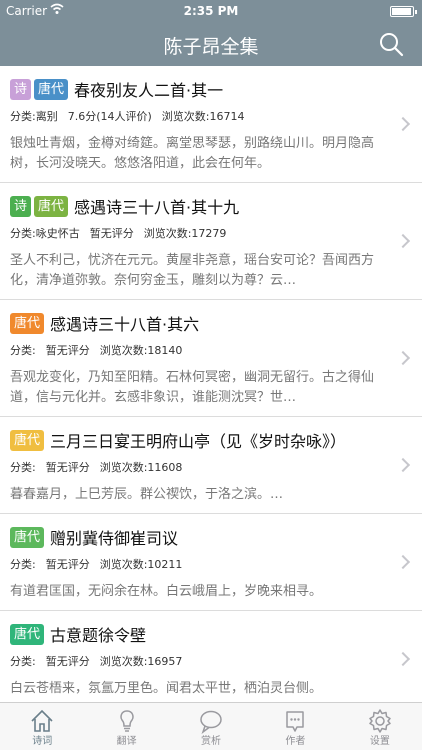 This screenshot has height=750, width=422. I want to click on poem-meta: 分类: 暂无评分 浏览次数:18140, so click(196, 350).